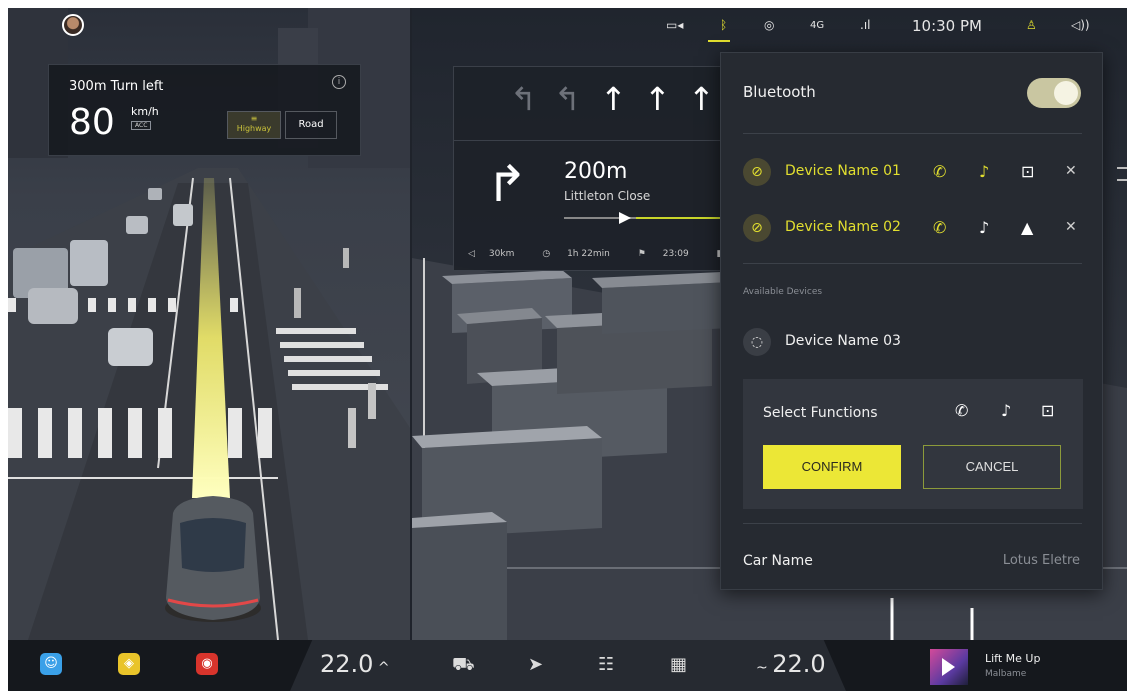  Describe the element at coordinates (783, 292) in the screenshot. I see `available-devices-label: Available Devices` at that location.